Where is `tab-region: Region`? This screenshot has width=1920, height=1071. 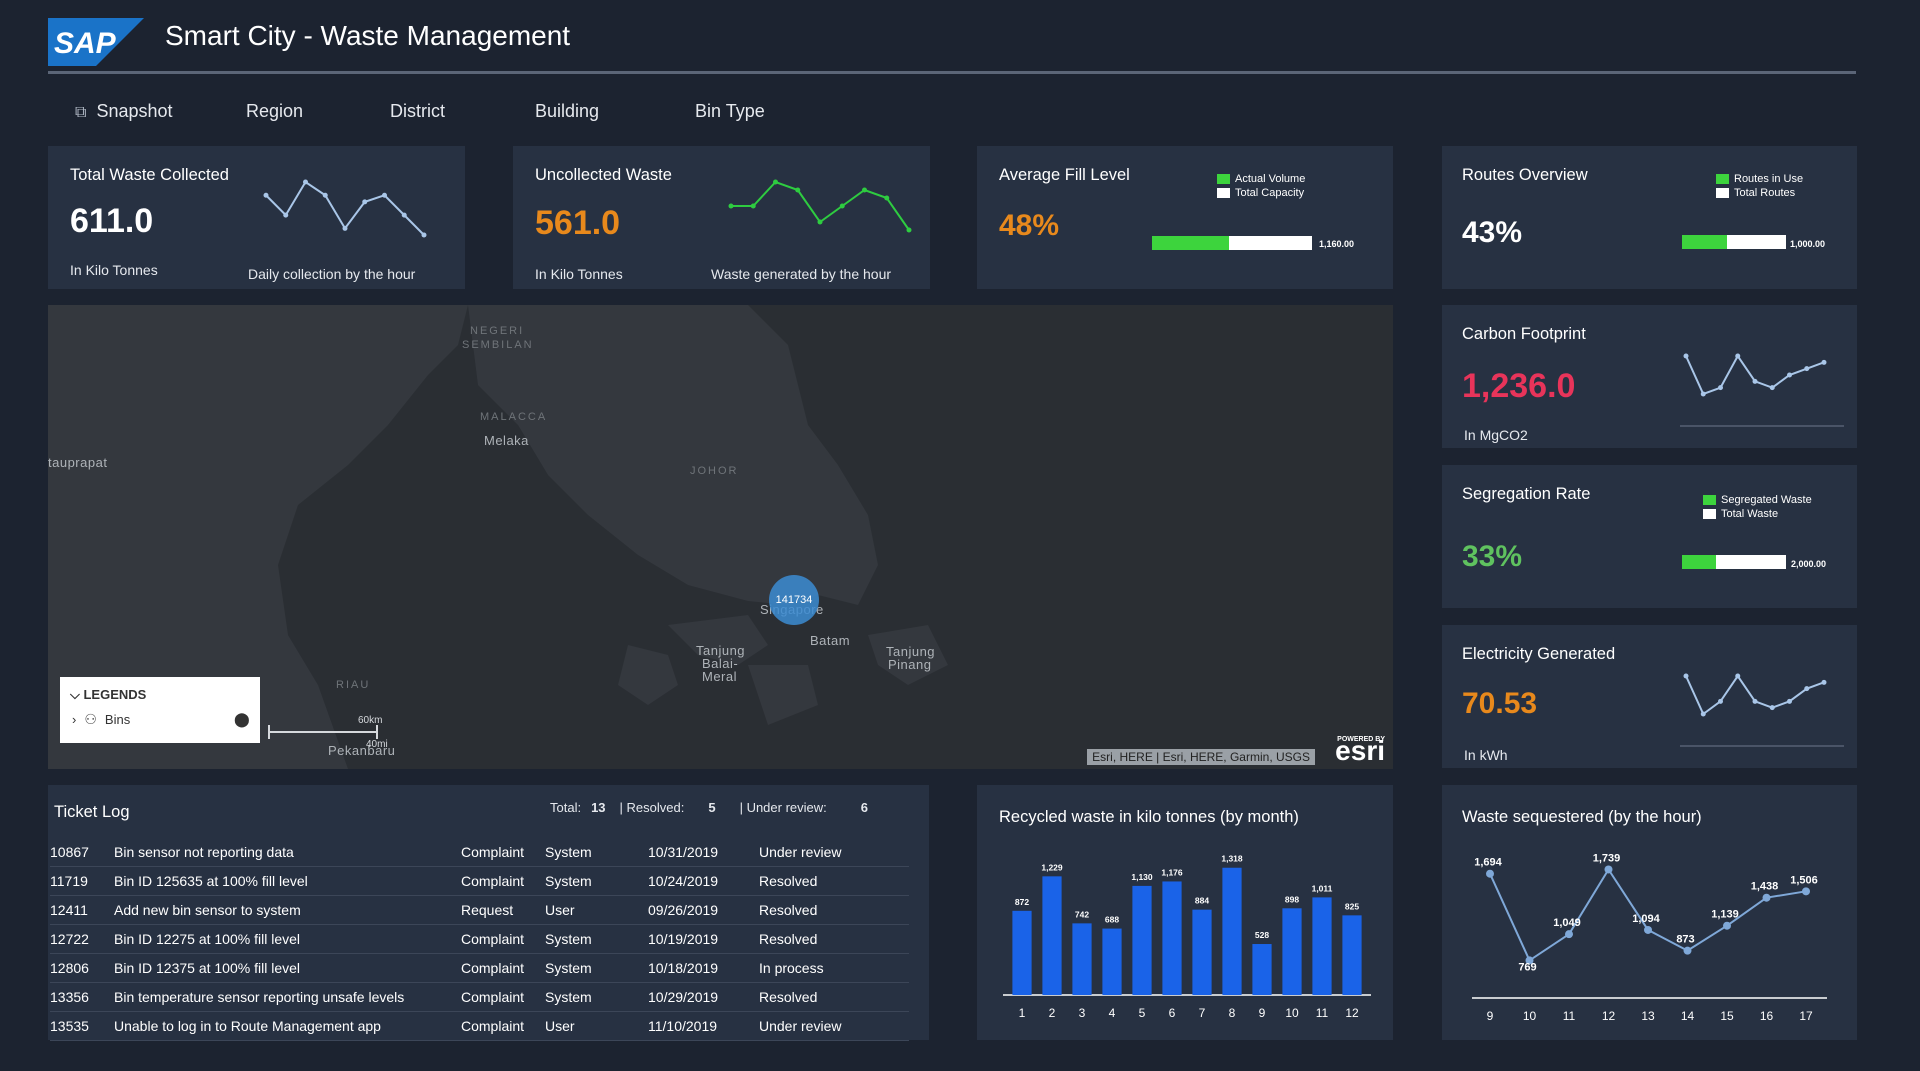 tab-region: Region is located at coordinates (274, 111).